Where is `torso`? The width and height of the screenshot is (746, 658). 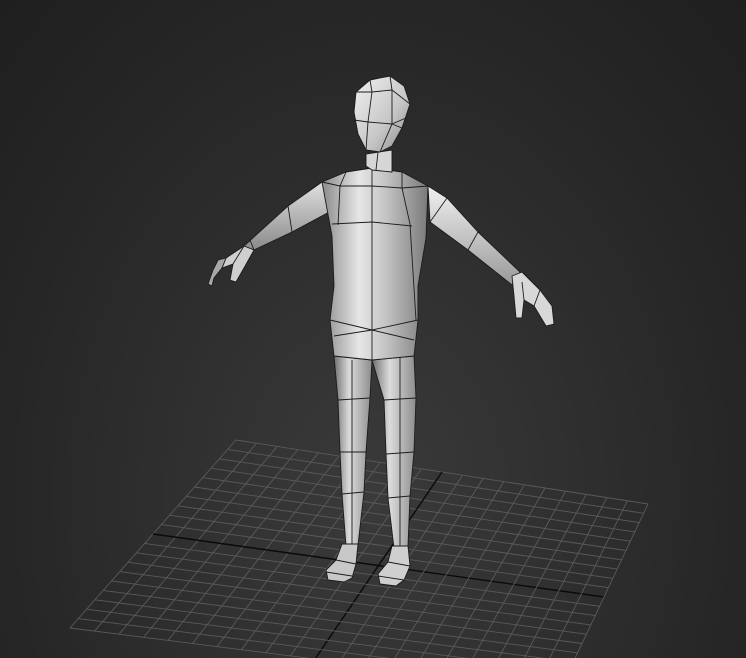 torso is located at coordinates (375, 264).